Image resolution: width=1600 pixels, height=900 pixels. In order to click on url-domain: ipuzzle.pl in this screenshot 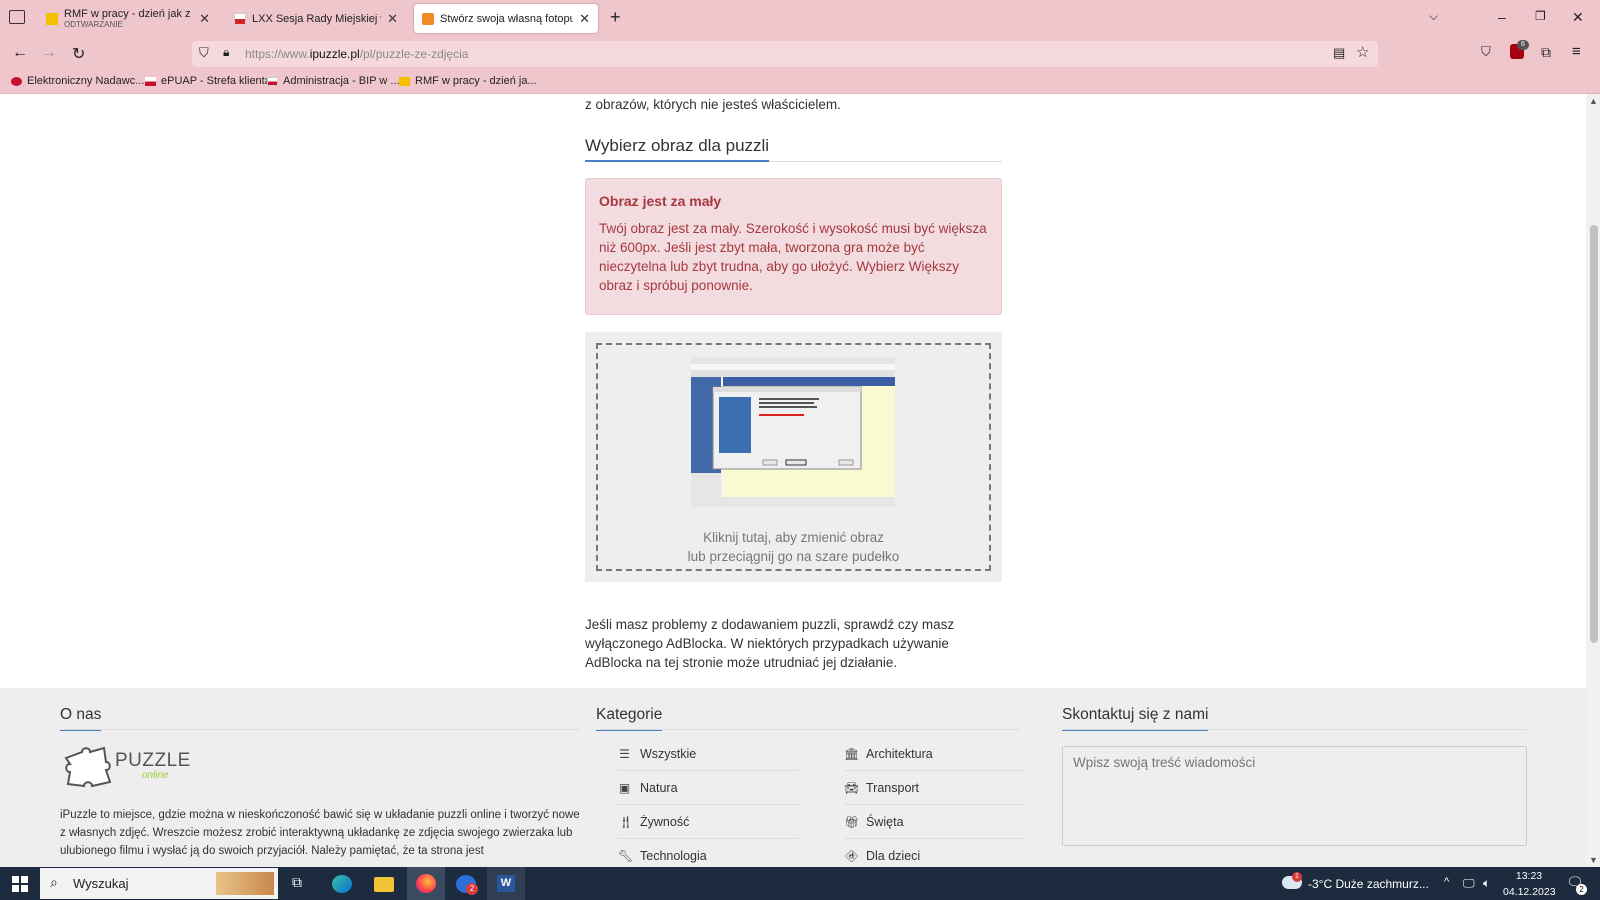, I will do `click(334, 54)`.